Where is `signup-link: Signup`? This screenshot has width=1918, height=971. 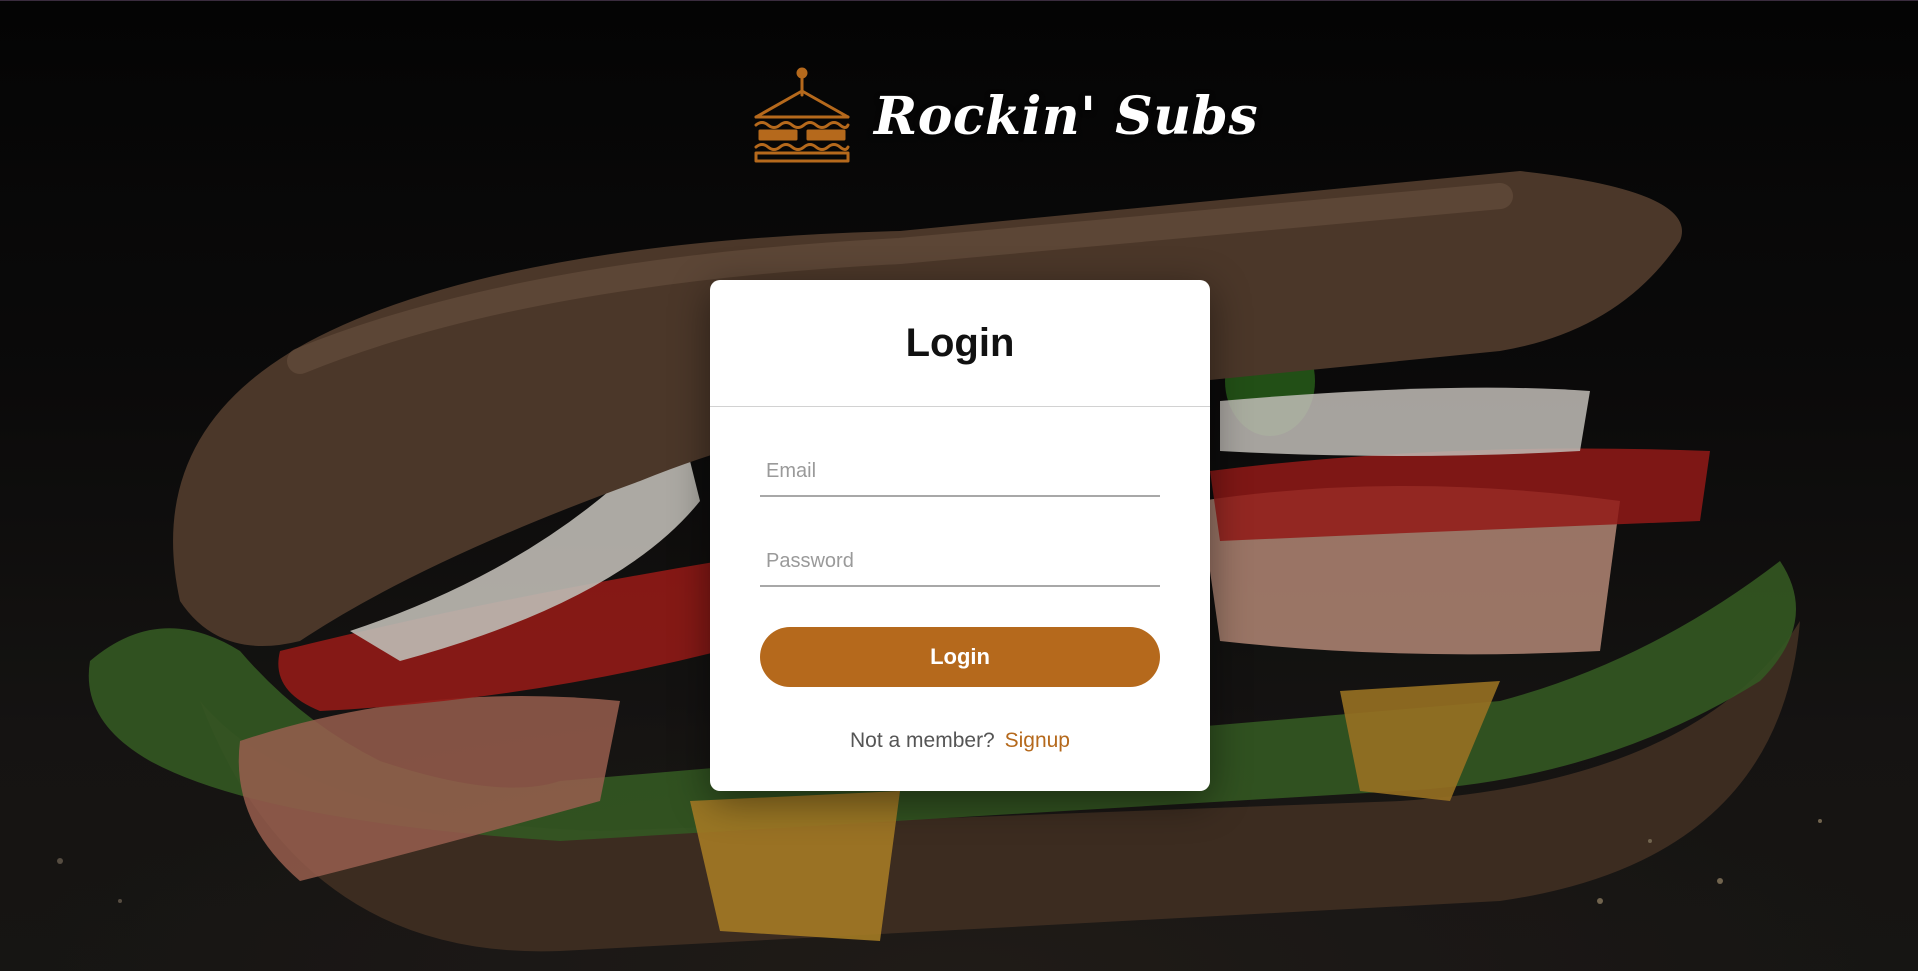 signup-link: Signup is located at coordinates (1037, 740).